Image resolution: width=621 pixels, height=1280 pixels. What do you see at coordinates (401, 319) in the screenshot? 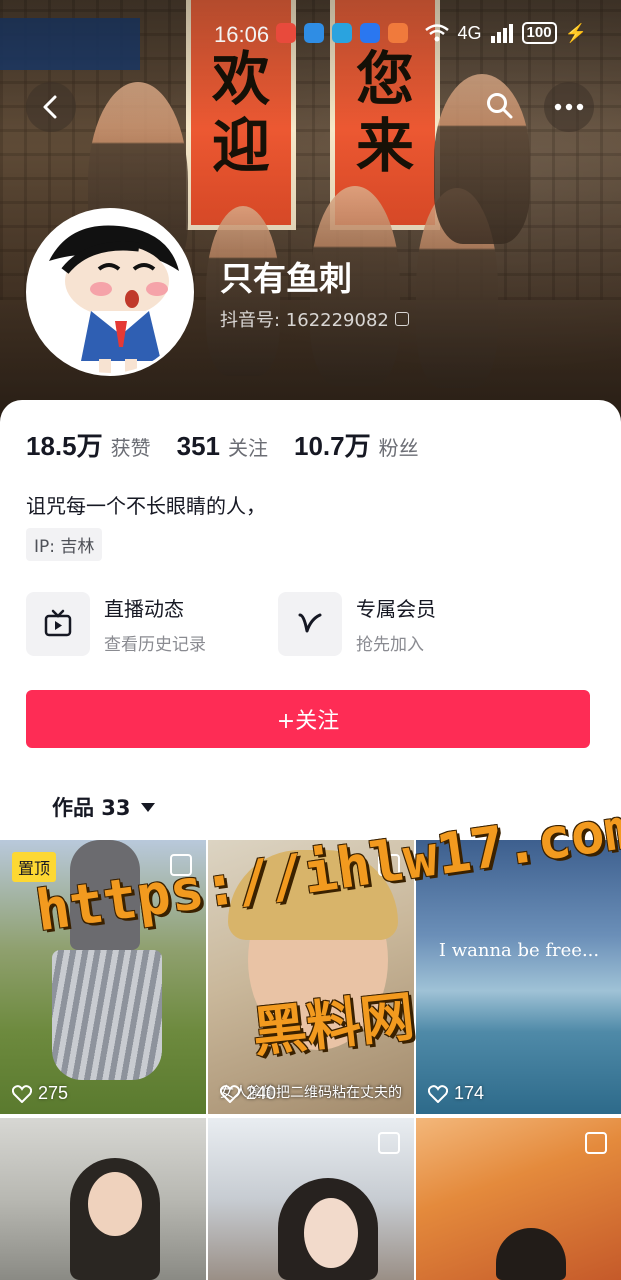
I see `copy-icon` at bounding box center [401, 319].